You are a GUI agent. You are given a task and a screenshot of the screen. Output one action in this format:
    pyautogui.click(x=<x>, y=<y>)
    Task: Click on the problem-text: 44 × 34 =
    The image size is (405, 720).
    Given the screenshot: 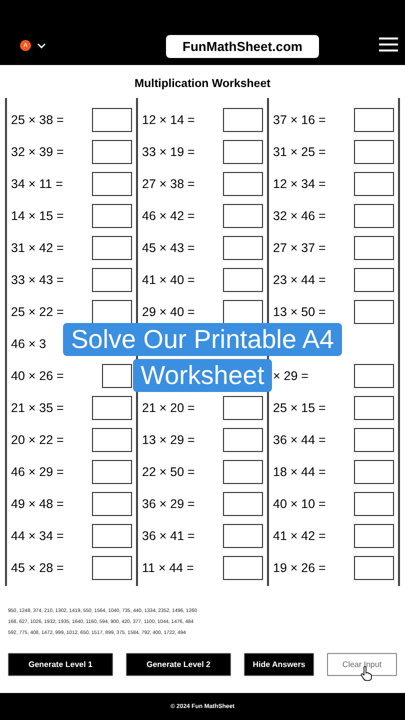 What is the action you would take?
    pyautogui.click(x=37, y=536)
    